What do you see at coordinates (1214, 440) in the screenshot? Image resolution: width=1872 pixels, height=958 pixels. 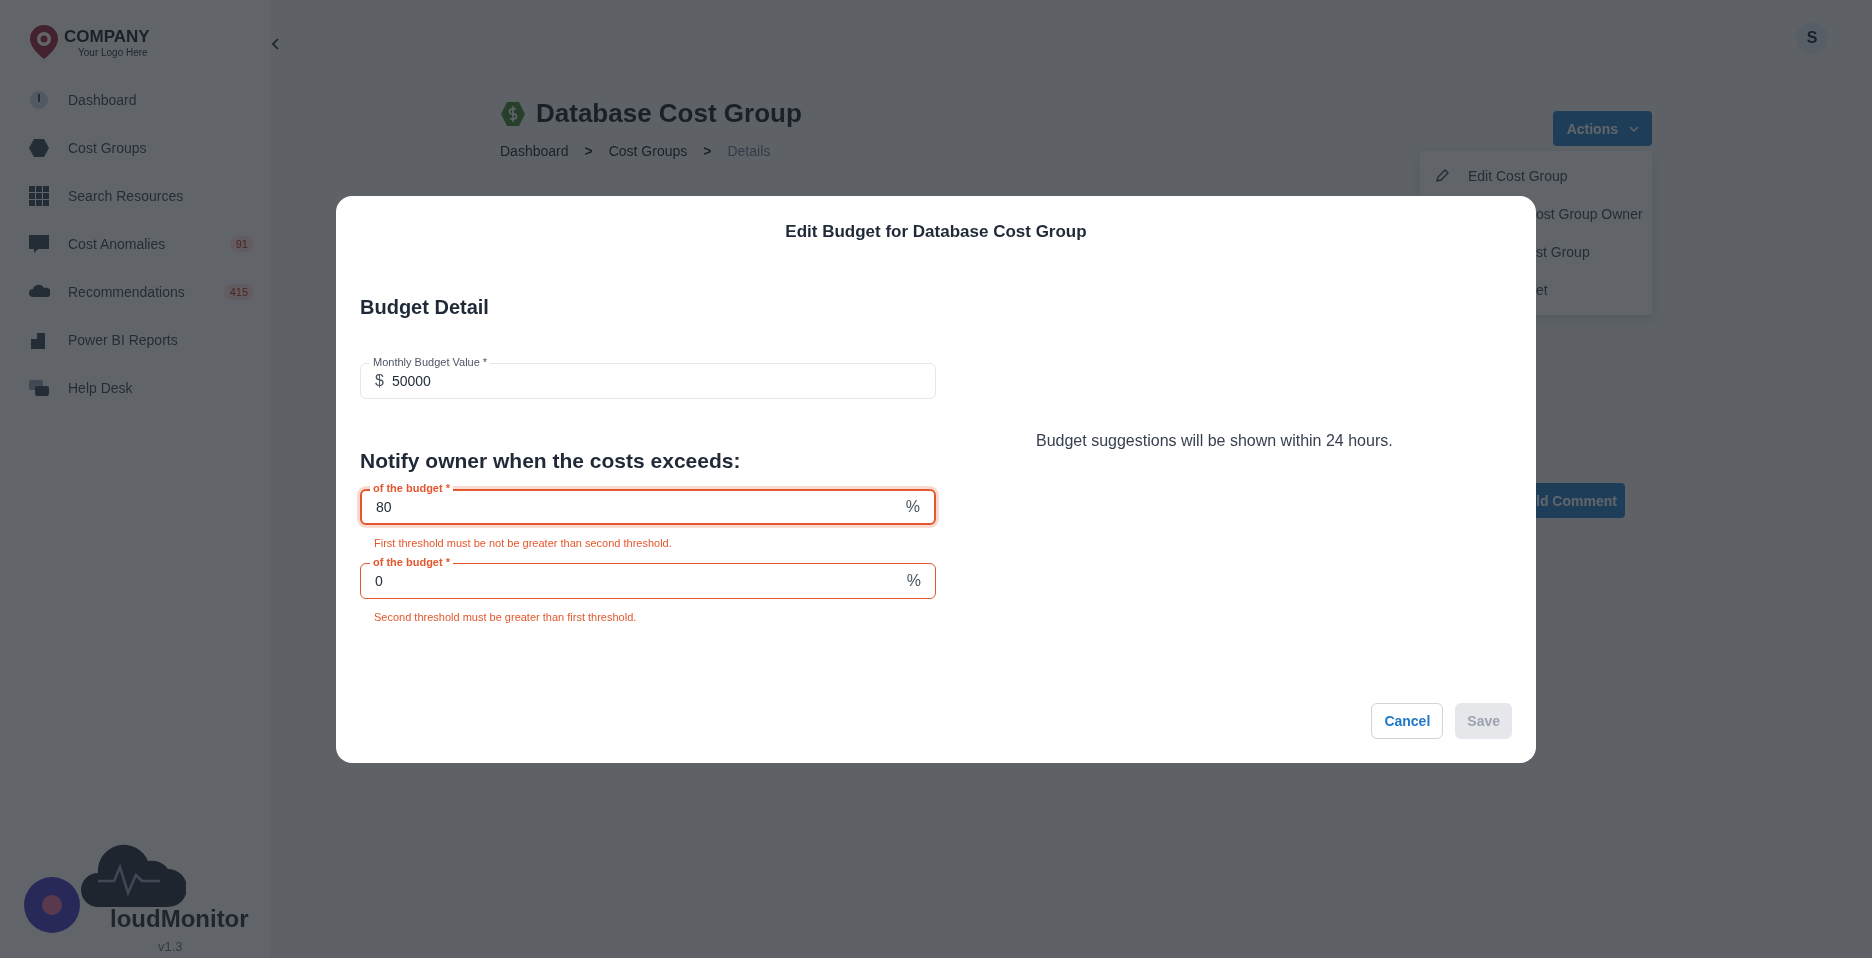 I see `suggestion-text: Budget suggestions will be shown within 24 hours.` at bounding box center [1214, 440].